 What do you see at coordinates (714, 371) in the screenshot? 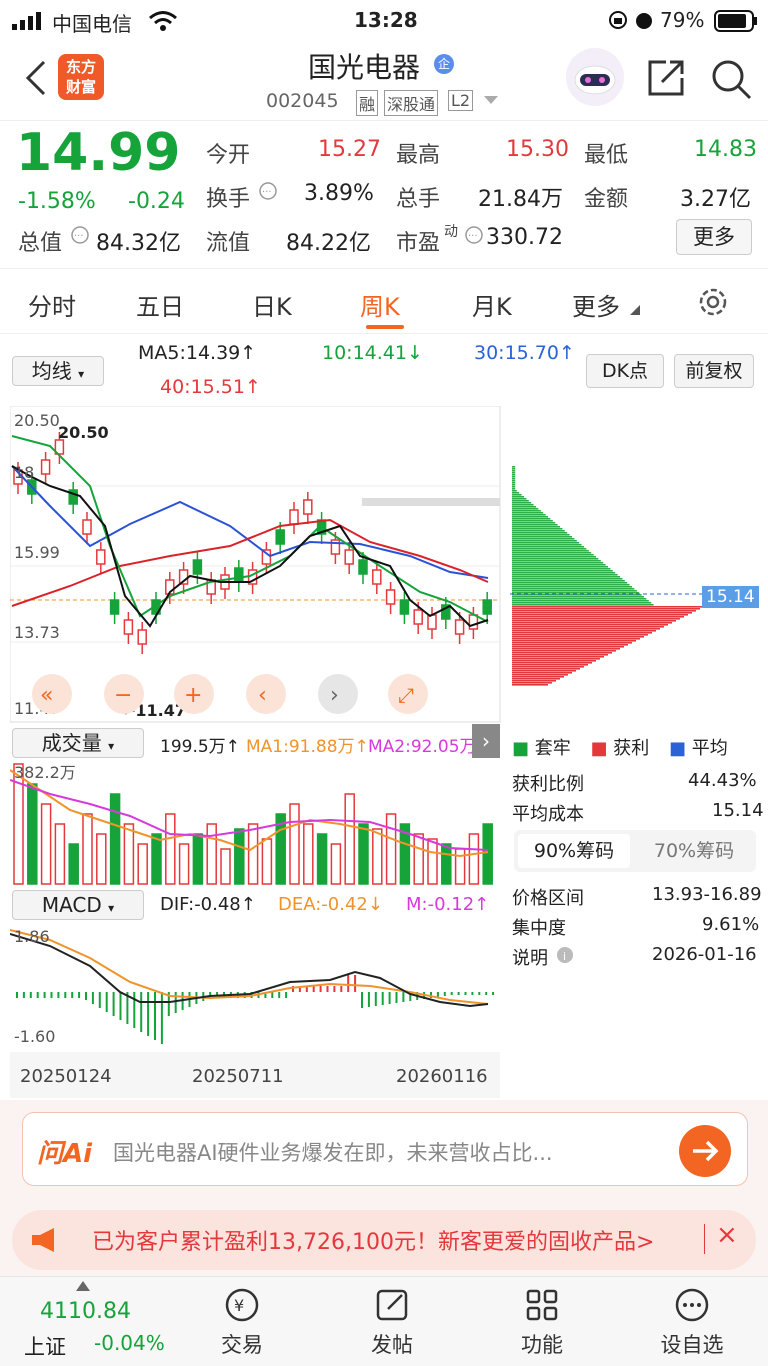
I see `adjust-button: 前复权` at bounding box center [714, 371].